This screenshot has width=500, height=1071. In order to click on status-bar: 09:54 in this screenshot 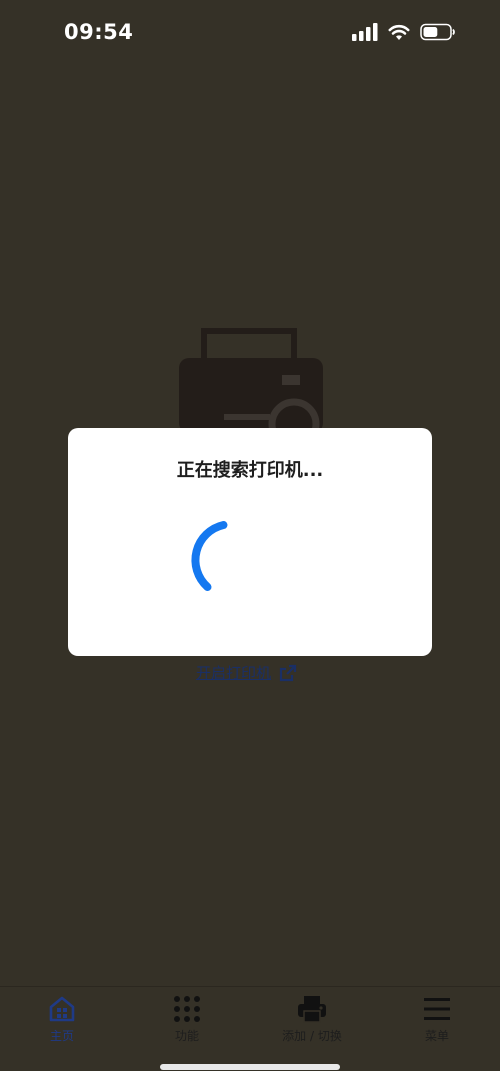, I will do `click(250, 34)`.